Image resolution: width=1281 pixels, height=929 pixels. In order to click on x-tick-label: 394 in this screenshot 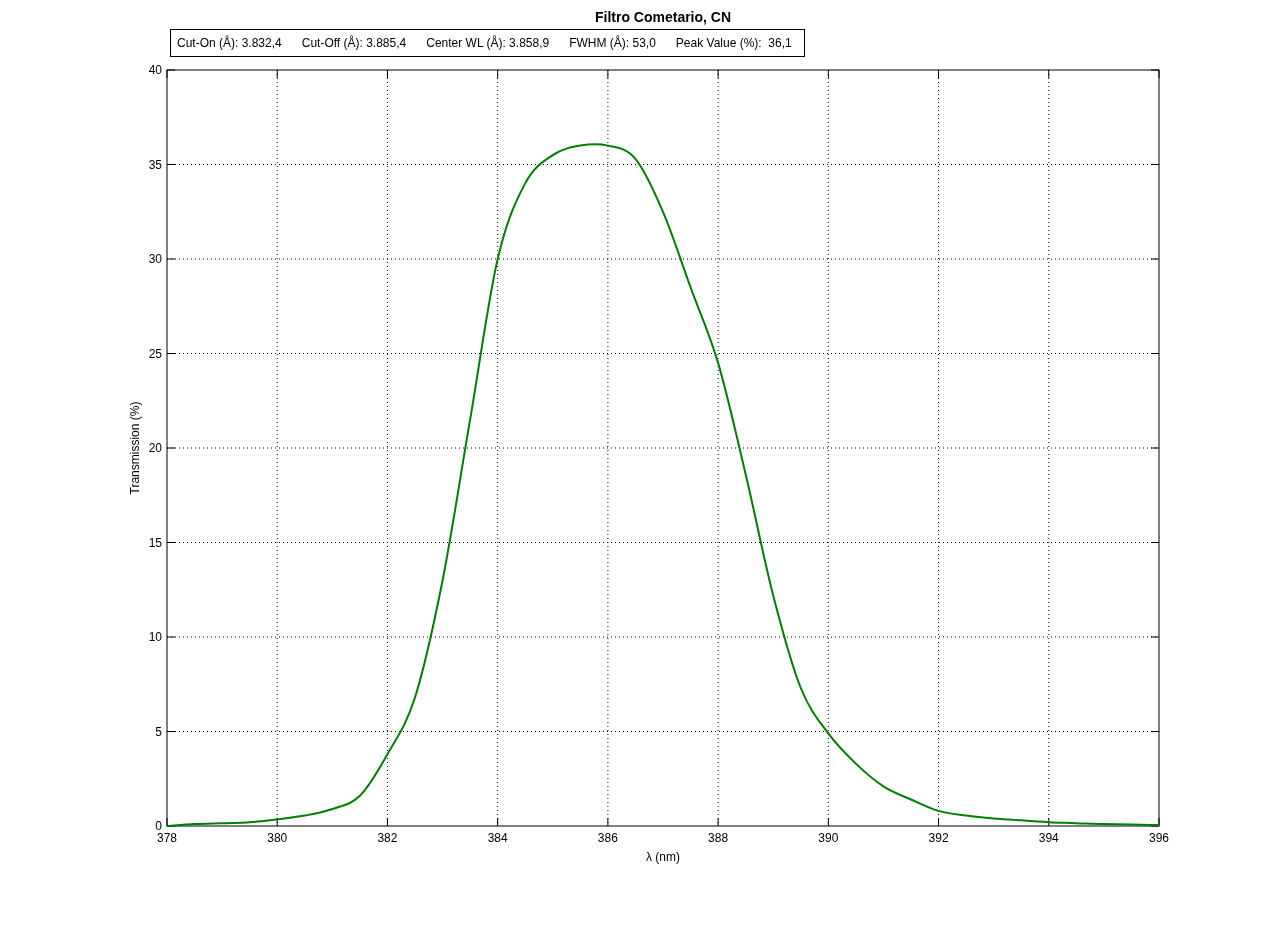, I will do `click(1048, 838)`.